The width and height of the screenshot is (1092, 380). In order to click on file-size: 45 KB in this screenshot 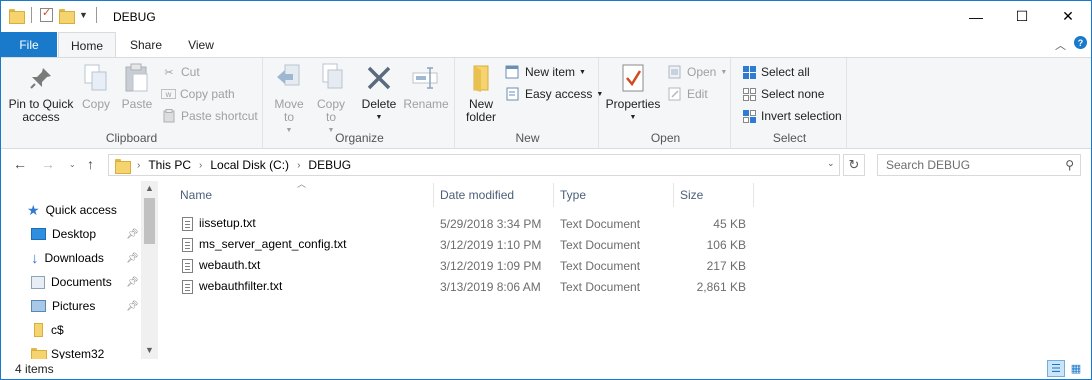, I will do `click(729, 224)`.